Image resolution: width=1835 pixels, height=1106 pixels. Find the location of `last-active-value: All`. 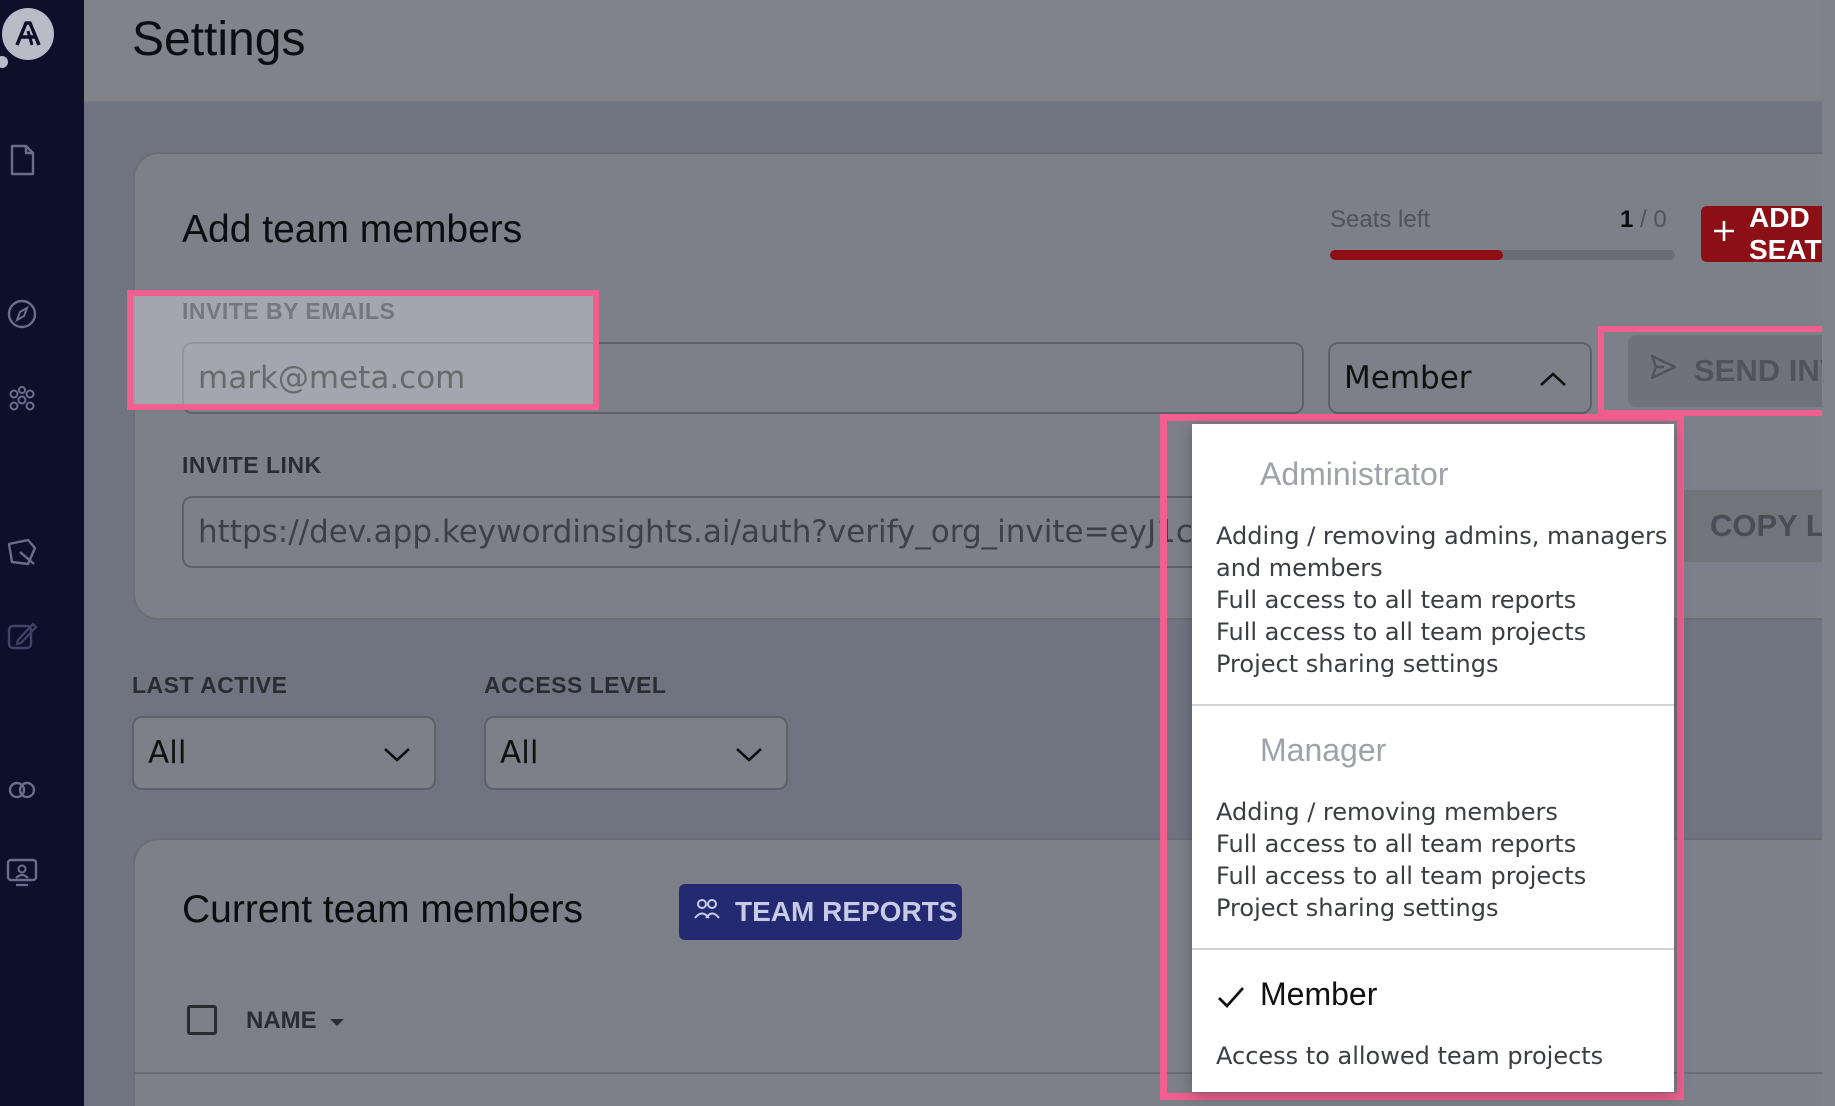

last-active-value: All is located at coordinates (167, 753).